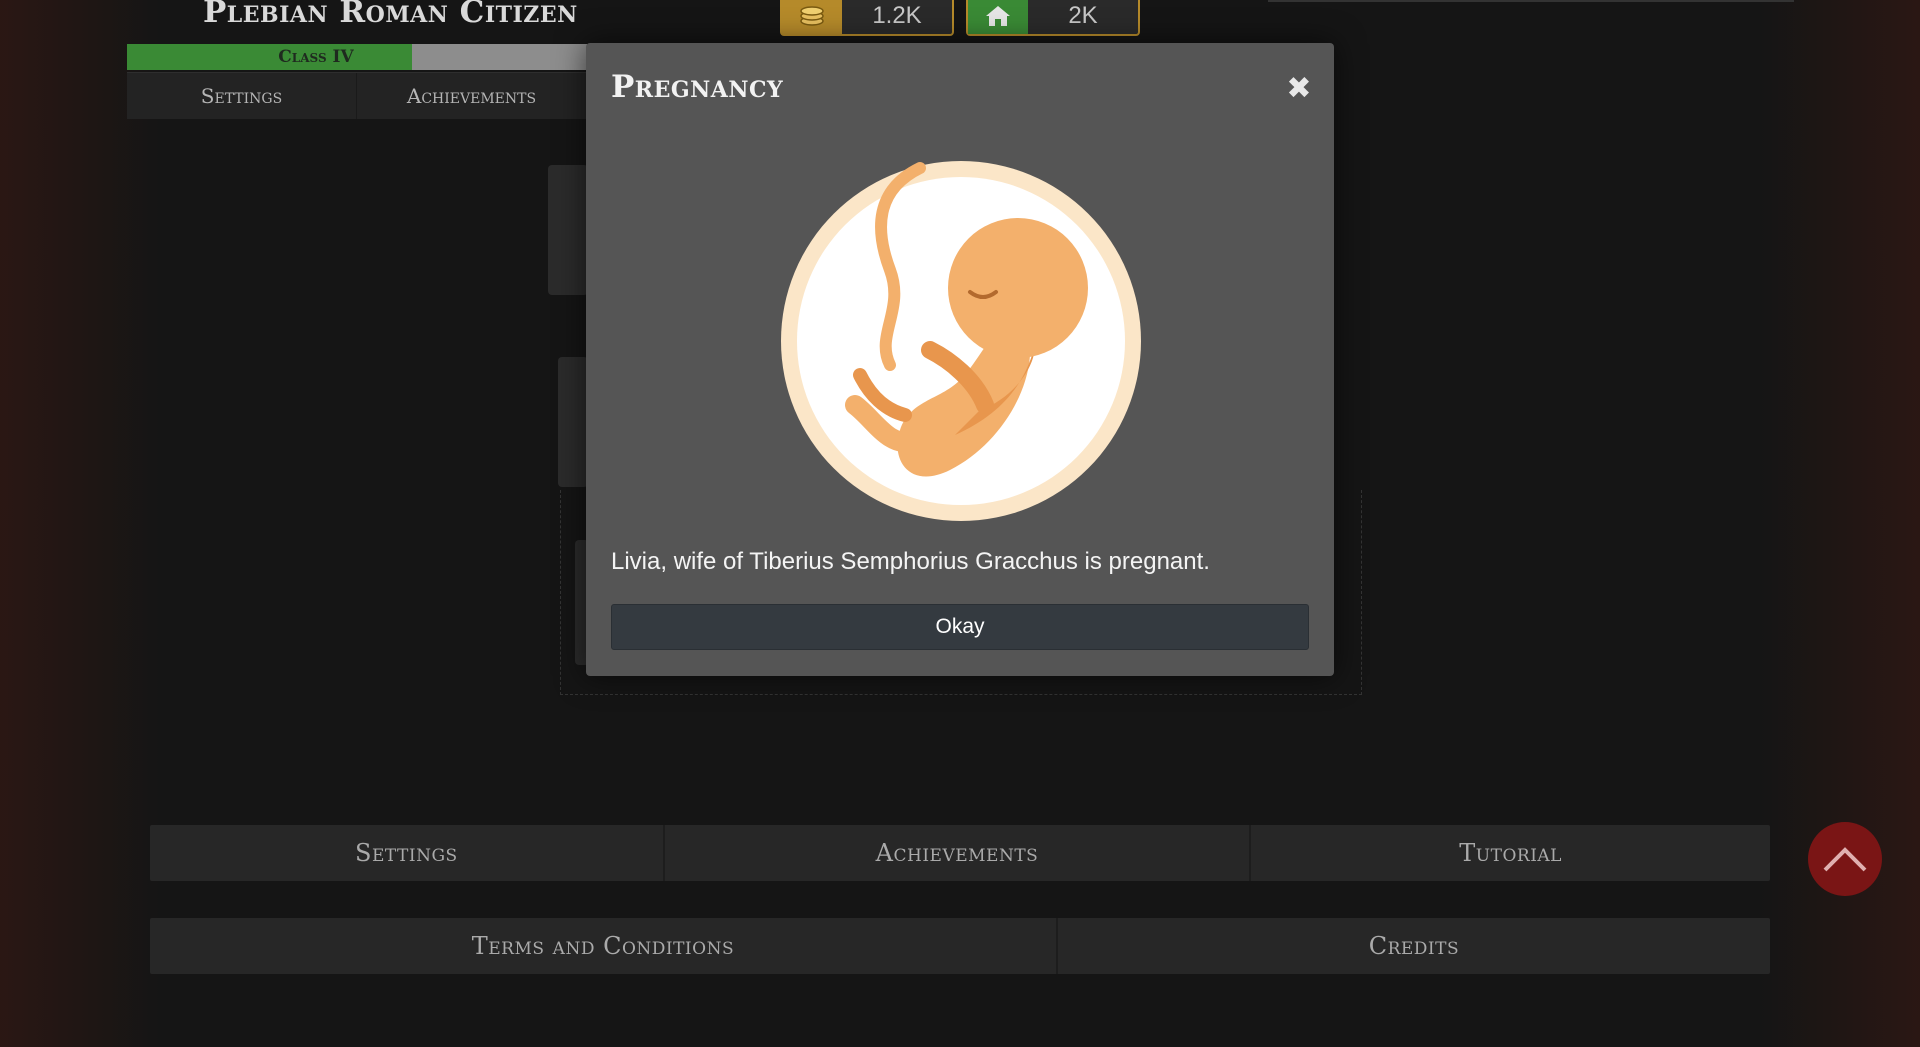 The width and height of the screenshot is (1920, 1047). Describe the element at coordinates (390, 15) in the screenshot. I see `character-title: Plebian Roman Citizen` at that location.